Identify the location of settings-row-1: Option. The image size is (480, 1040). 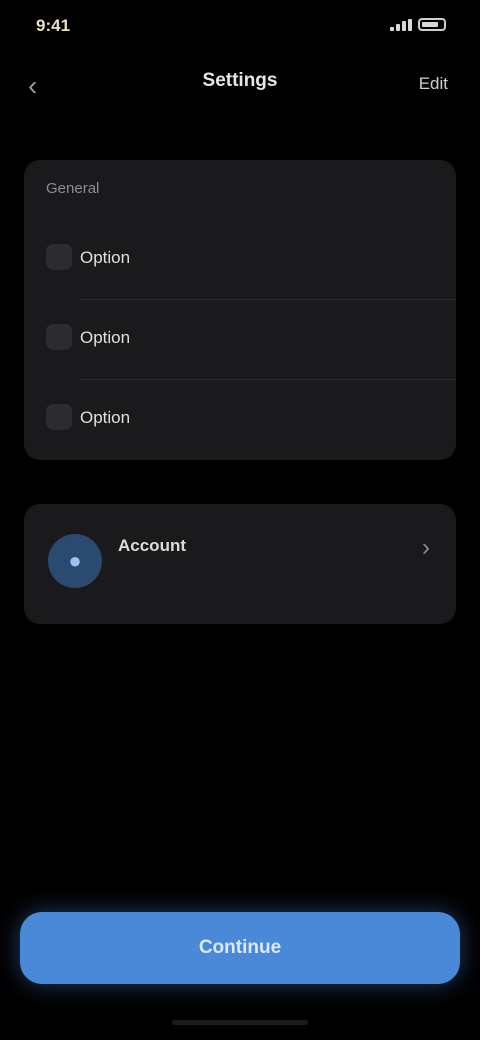
(240, 260).